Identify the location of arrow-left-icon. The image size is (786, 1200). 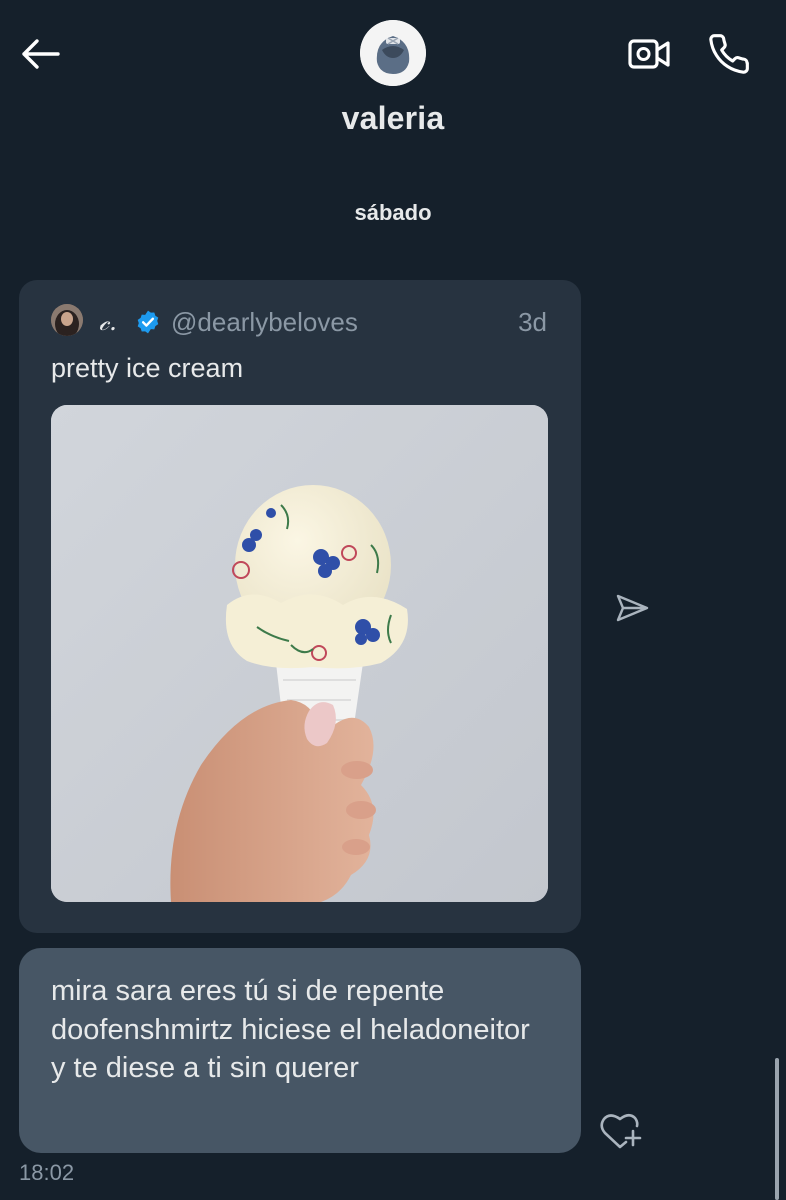
(41, 54).